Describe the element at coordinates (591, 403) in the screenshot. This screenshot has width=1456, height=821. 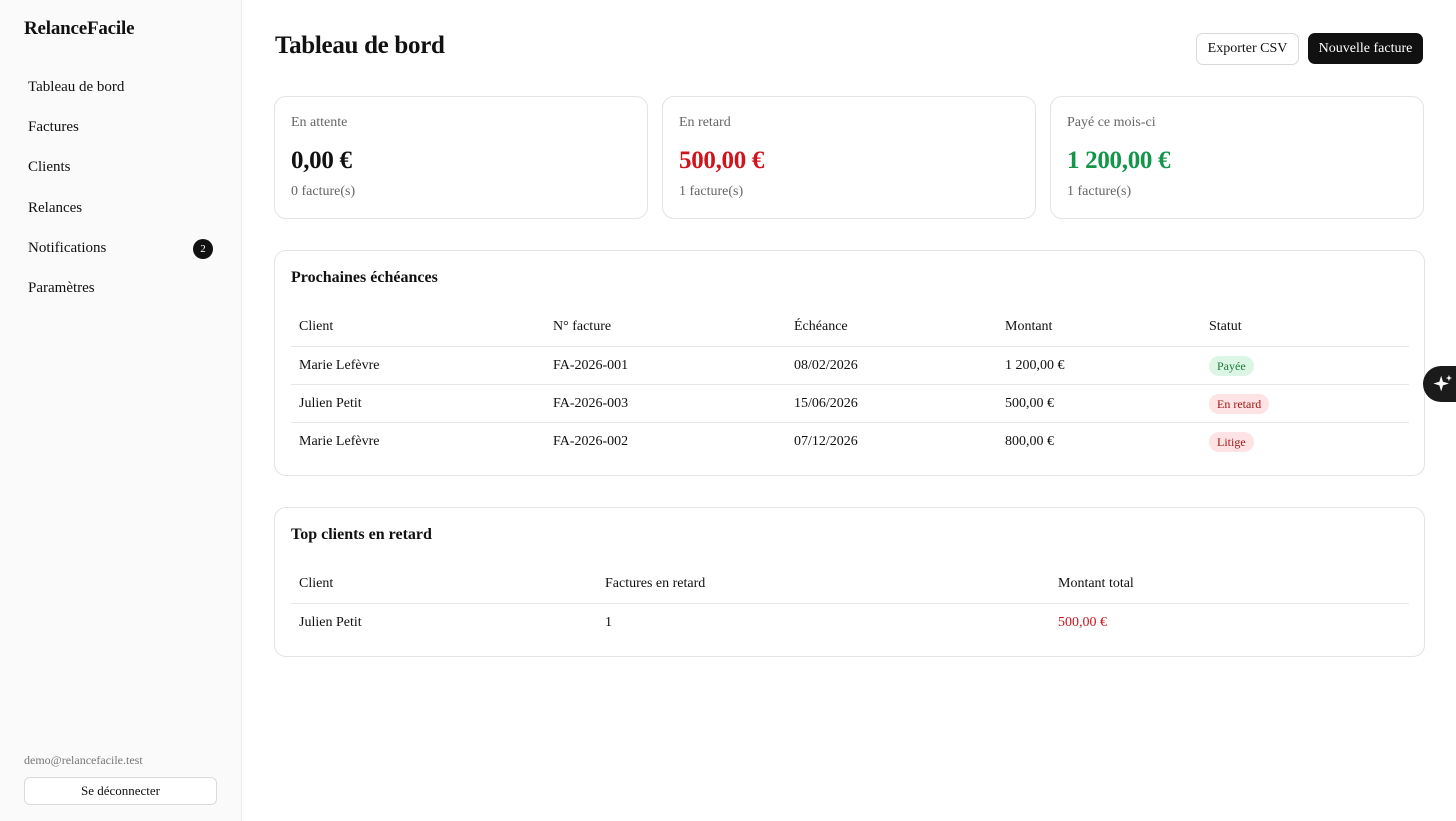
I see `cell-invoice-number: FA-2026-003` at that location.